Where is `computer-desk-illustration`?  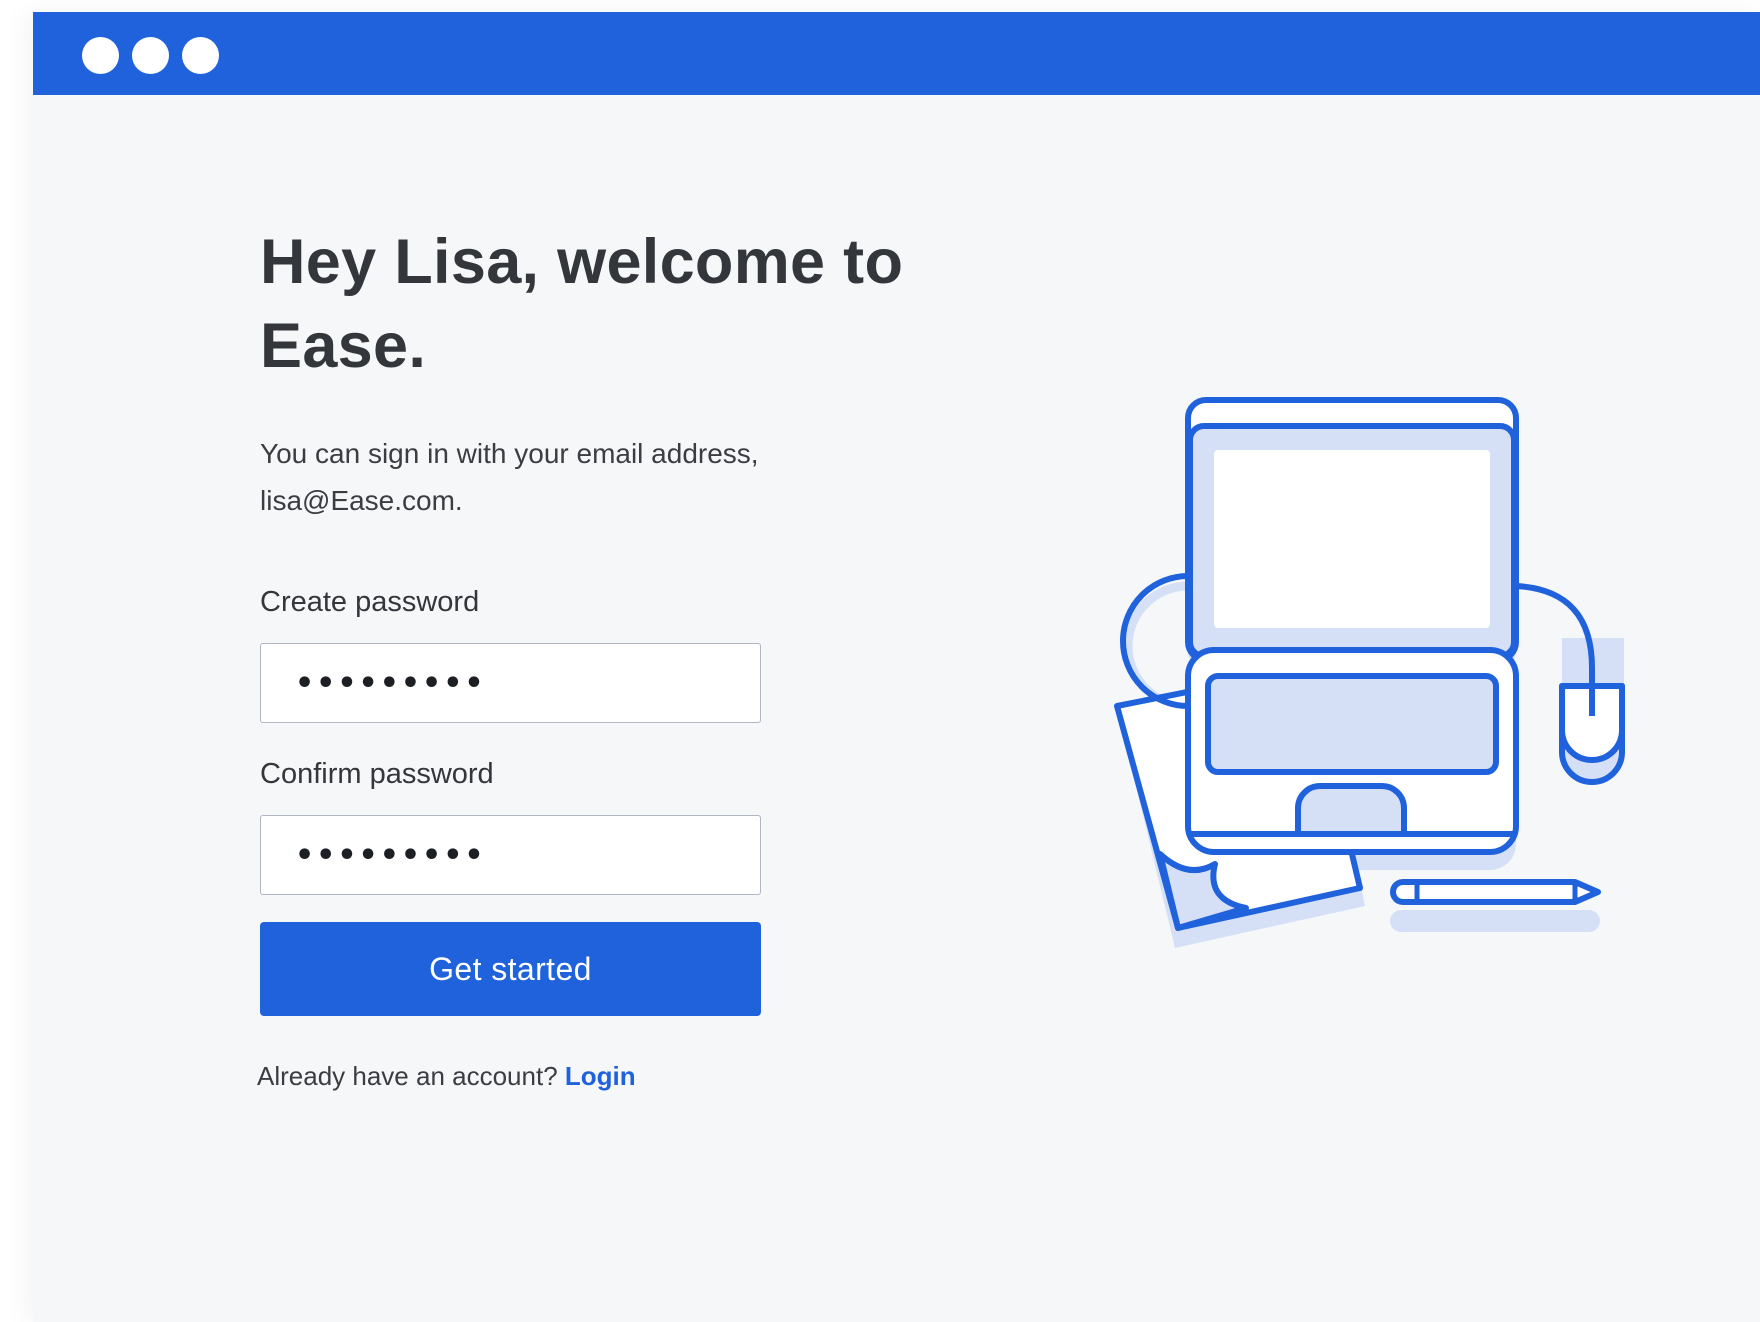
computer-desk-illustration is located at coordinates (1369, 672).